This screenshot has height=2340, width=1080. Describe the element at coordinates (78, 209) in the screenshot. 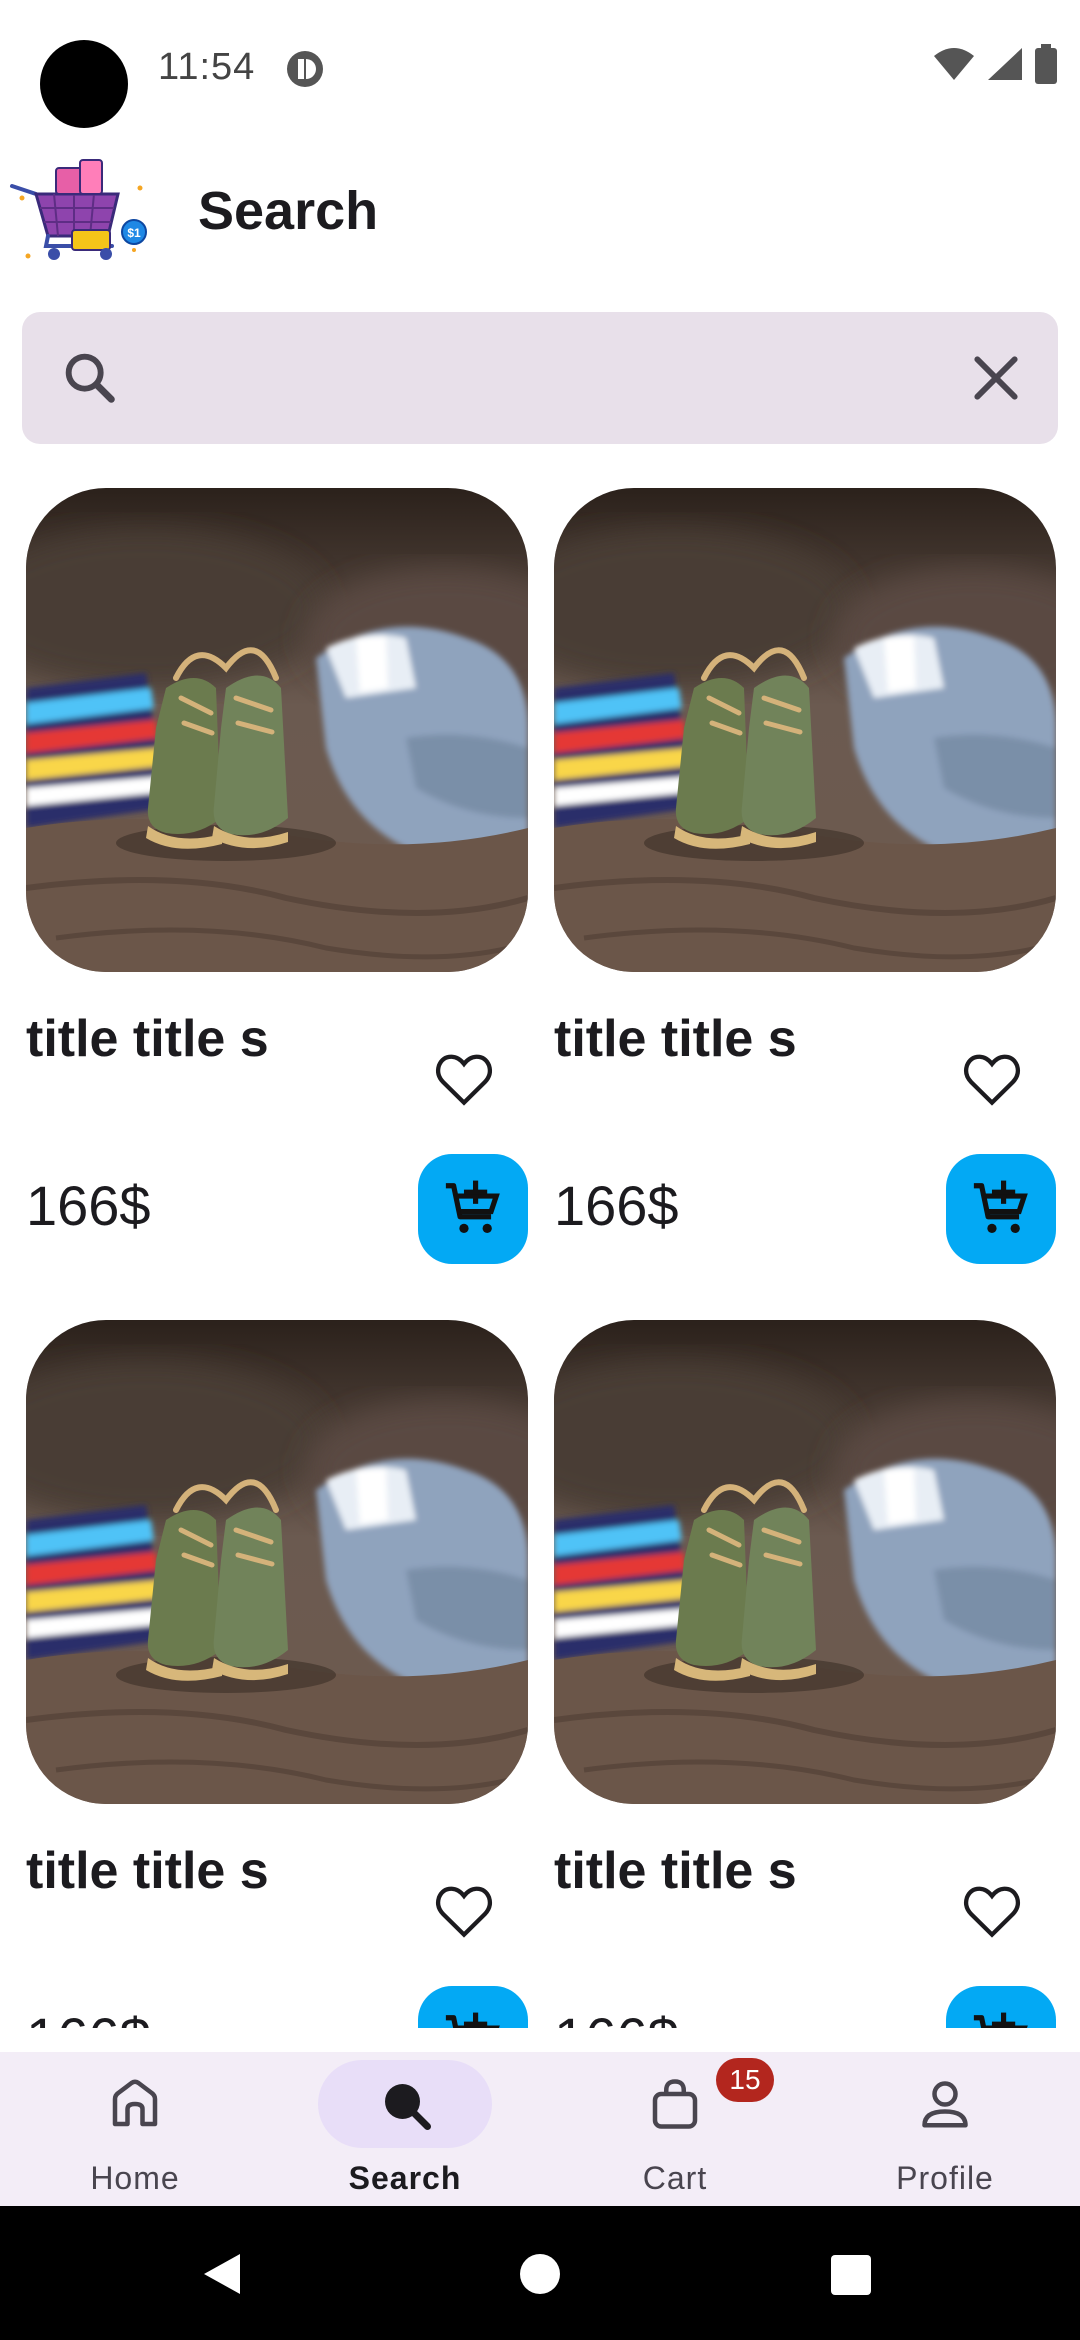

I see `shopping-cart-logo-icon: $1` at that location.